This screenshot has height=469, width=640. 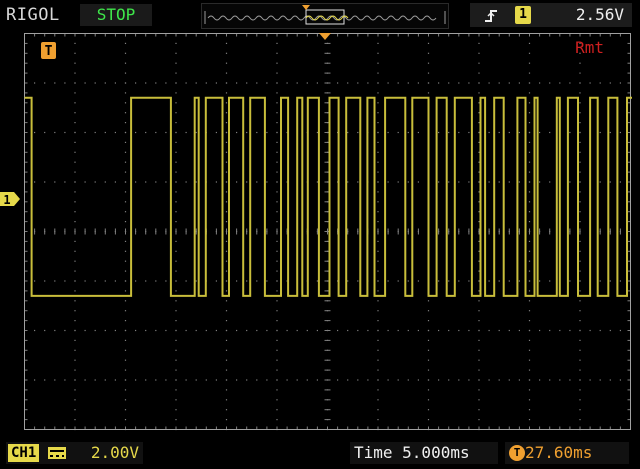 What do you see at coordinates (589, 47) in the screenshot?
I see `remote-mode-label: Rmt` at bounding box center [589, 47].